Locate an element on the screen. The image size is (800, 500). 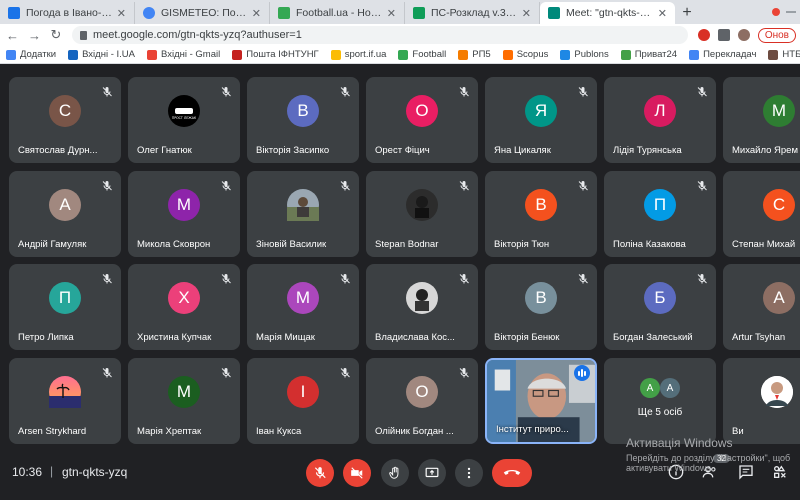
bookmark-item: Перекладач is located at coordinates (722, 54).